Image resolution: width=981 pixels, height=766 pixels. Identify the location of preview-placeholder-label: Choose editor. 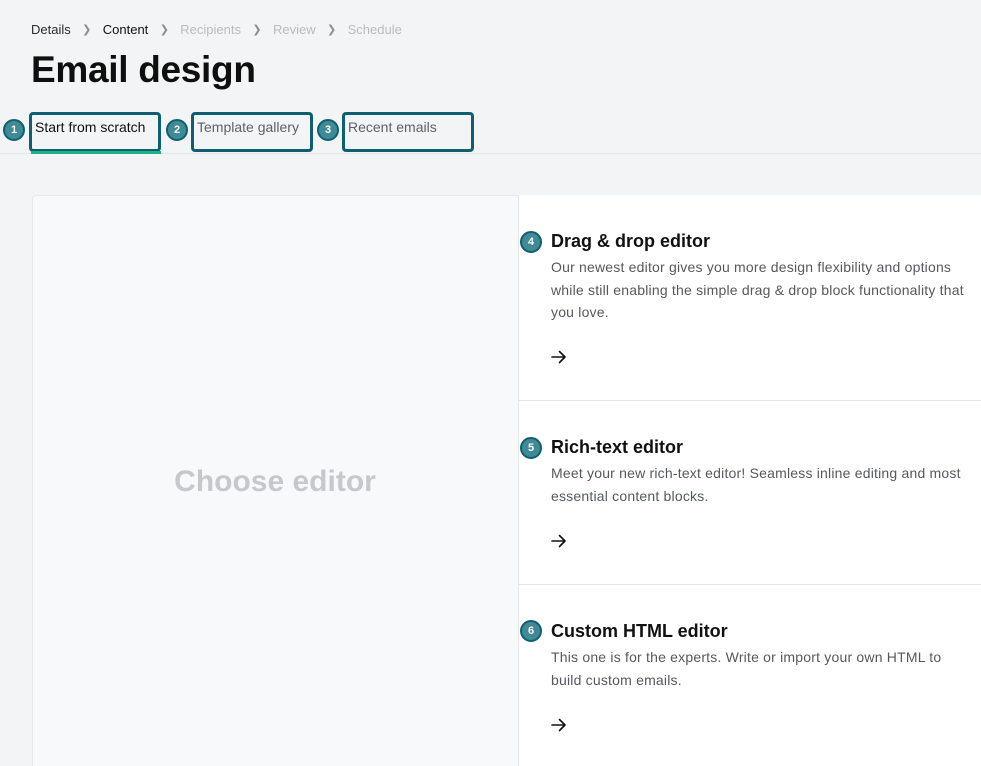
(275, 481).